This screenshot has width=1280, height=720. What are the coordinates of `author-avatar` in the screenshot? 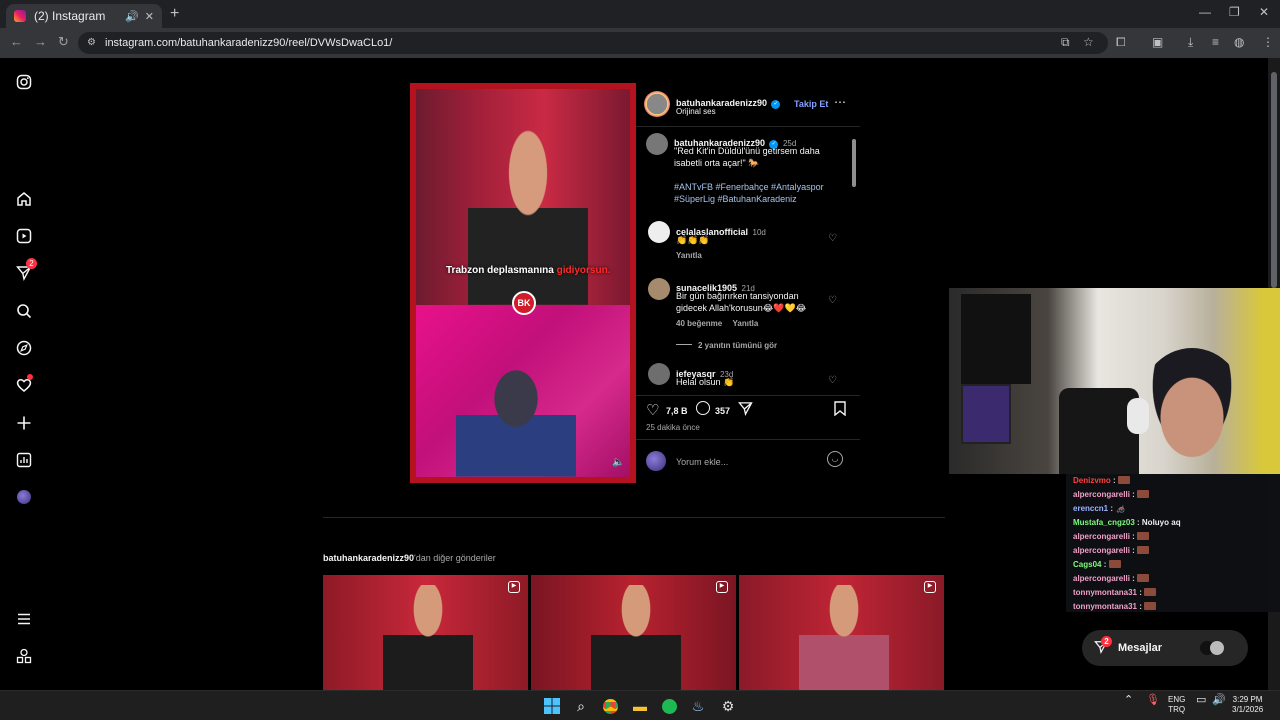 It's located at (657, 104).